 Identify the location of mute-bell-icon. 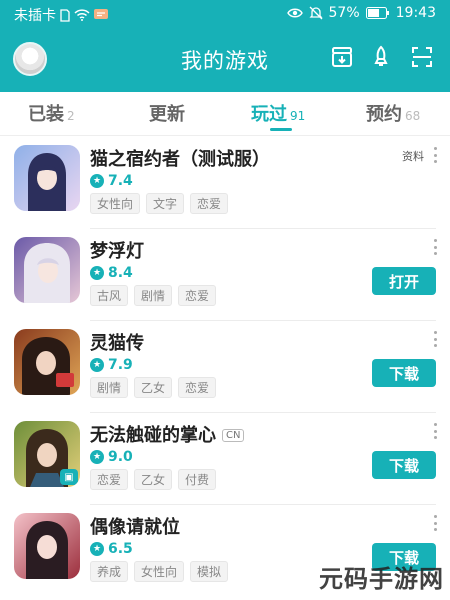
(315, 13).